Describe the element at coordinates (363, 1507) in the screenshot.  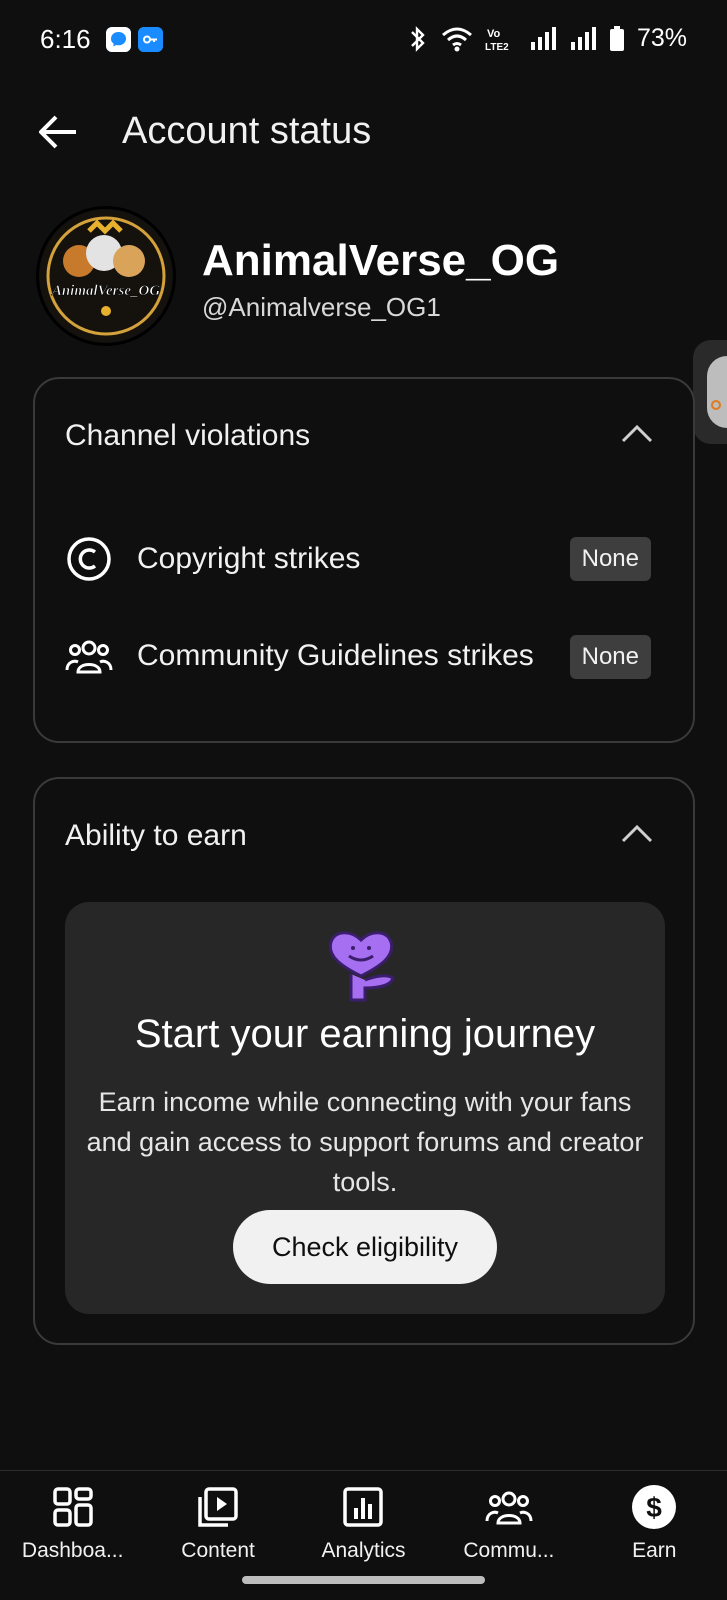
I see `analytics-icon` at that location.